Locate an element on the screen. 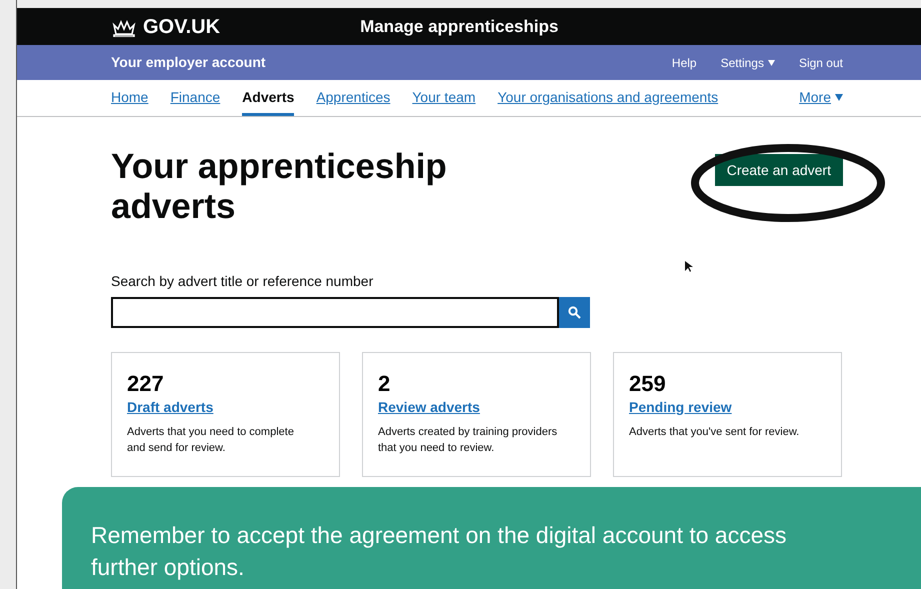 Image resolution: width=921 pixels, height=589 pixels. account-link: Help is located at coordinates (684, 63).